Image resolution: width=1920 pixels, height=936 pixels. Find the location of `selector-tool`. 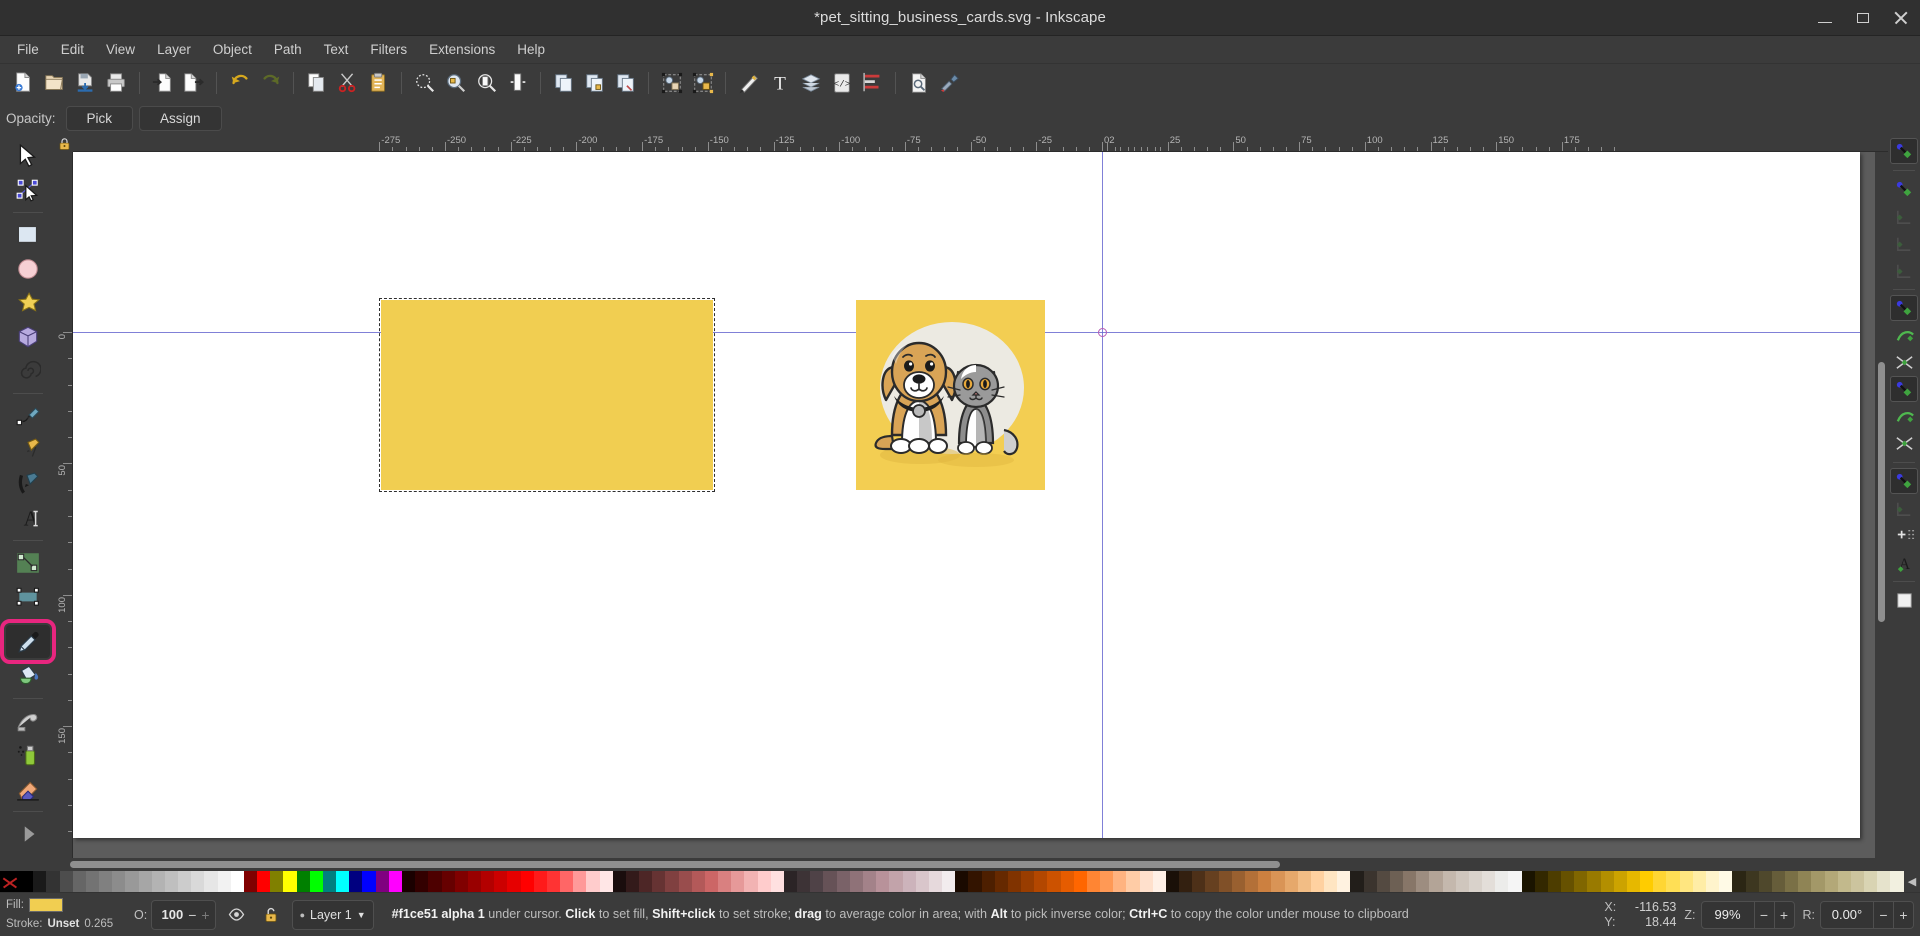

selector-tool is located at coordinates (28, 155).